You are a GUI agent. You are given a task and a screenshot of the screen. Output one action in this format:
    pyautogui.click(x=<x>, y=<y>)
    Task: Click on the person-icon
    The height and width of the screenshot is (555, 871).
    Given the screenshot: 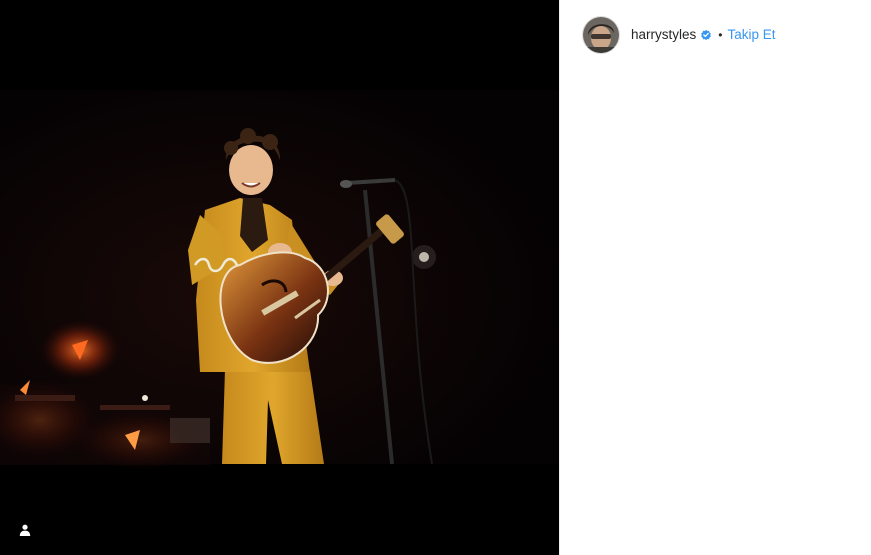 What is the action you would take?
    pyautogui.click(x=25, y=530)
    